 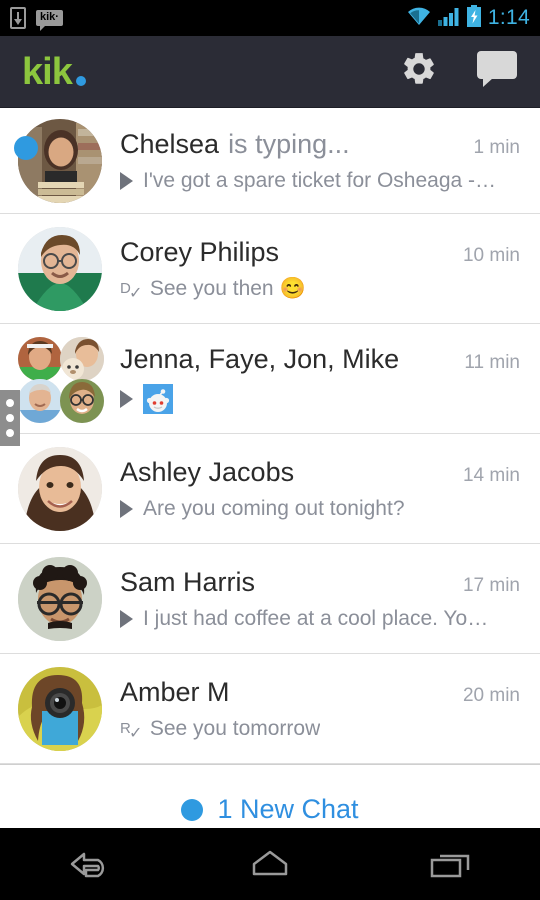 I want to click on chat-snippet: See you tomorrow, so click(x=235, y=728).